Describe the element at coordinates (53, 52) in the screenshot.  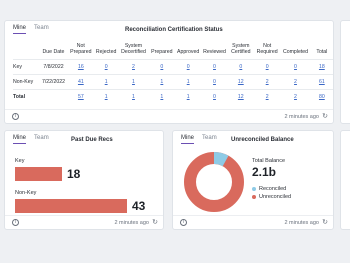
I see `col-header: Due Date` at that location.